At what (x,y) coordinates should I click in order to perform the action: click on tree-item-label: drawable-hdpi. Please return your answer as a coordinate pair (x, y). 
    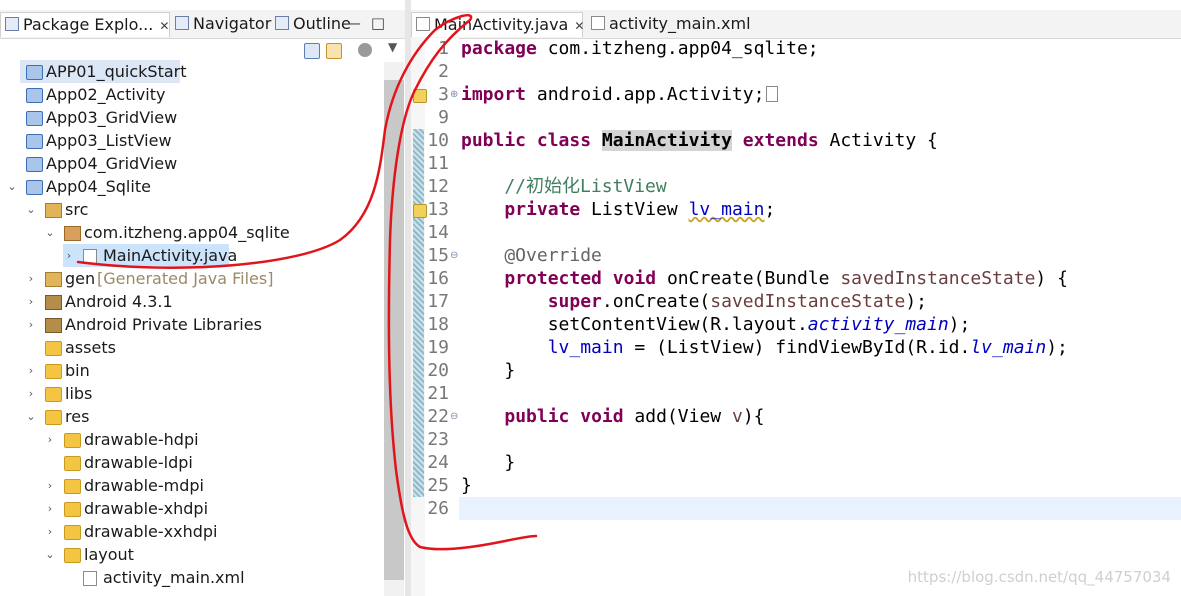
    Looking at the image, I should click on (141, 439).